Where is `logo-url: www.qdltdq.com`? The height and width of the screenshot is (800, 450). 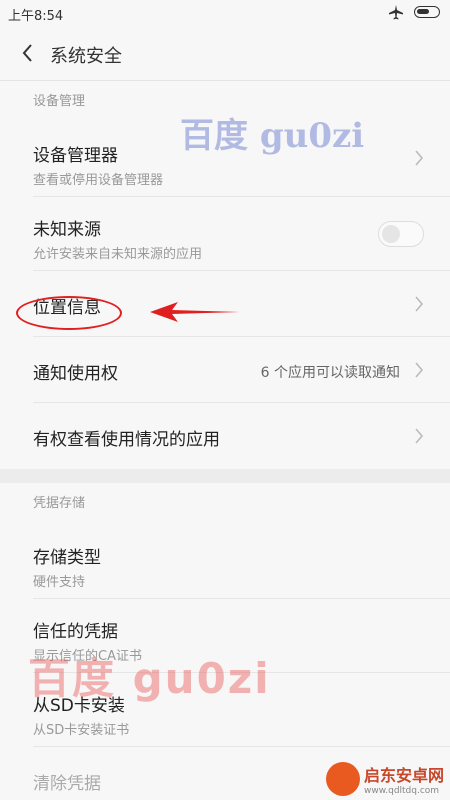
logo-url: www.qdltdq.com is located at coordinates (401, 791).